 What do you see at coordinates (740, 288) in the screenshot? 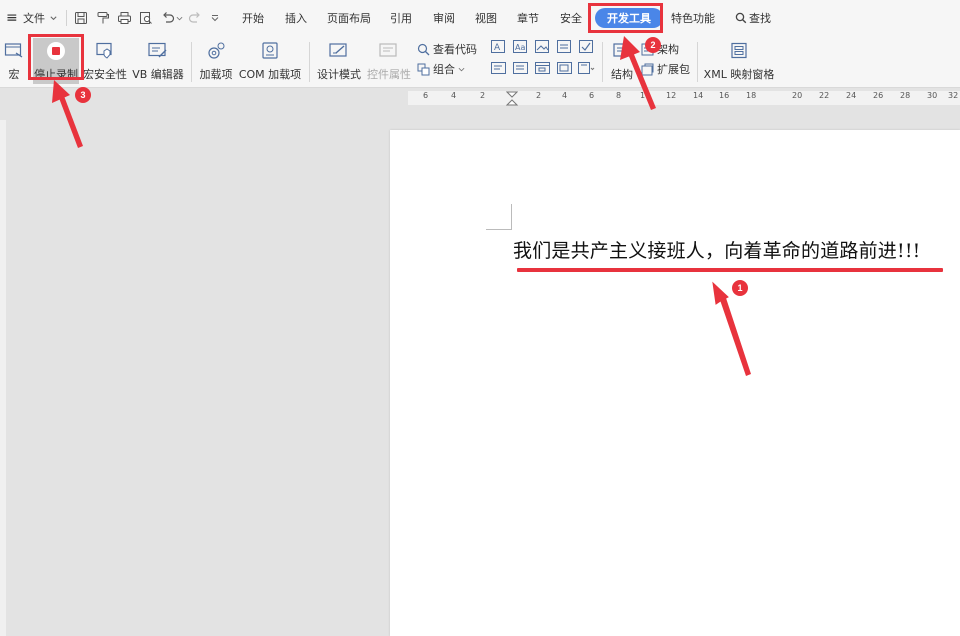
I see `annotation-badge-1: 1` at bounding box center [740, 288].